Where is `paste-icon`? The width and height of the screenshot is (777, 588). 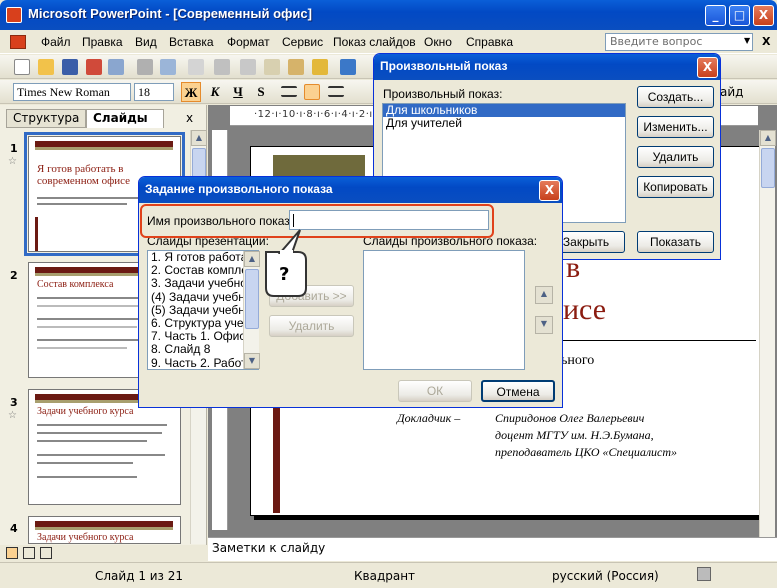
paste-icon is located at coordinates (296, 67).